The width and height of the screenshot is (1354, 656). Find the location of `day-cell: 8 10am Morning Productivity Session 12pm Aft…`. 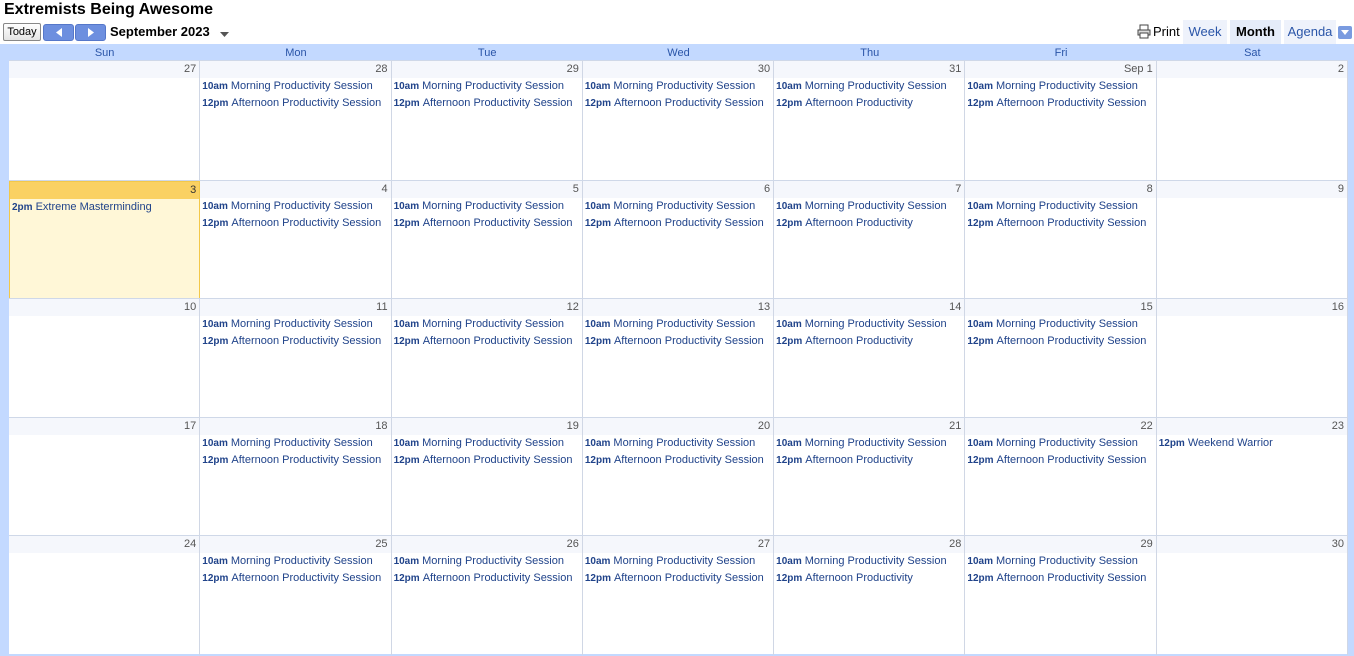

day-cell: 8 10am Morning Productivity Session 12pm Aft… is located at coordinates (1061, 240).